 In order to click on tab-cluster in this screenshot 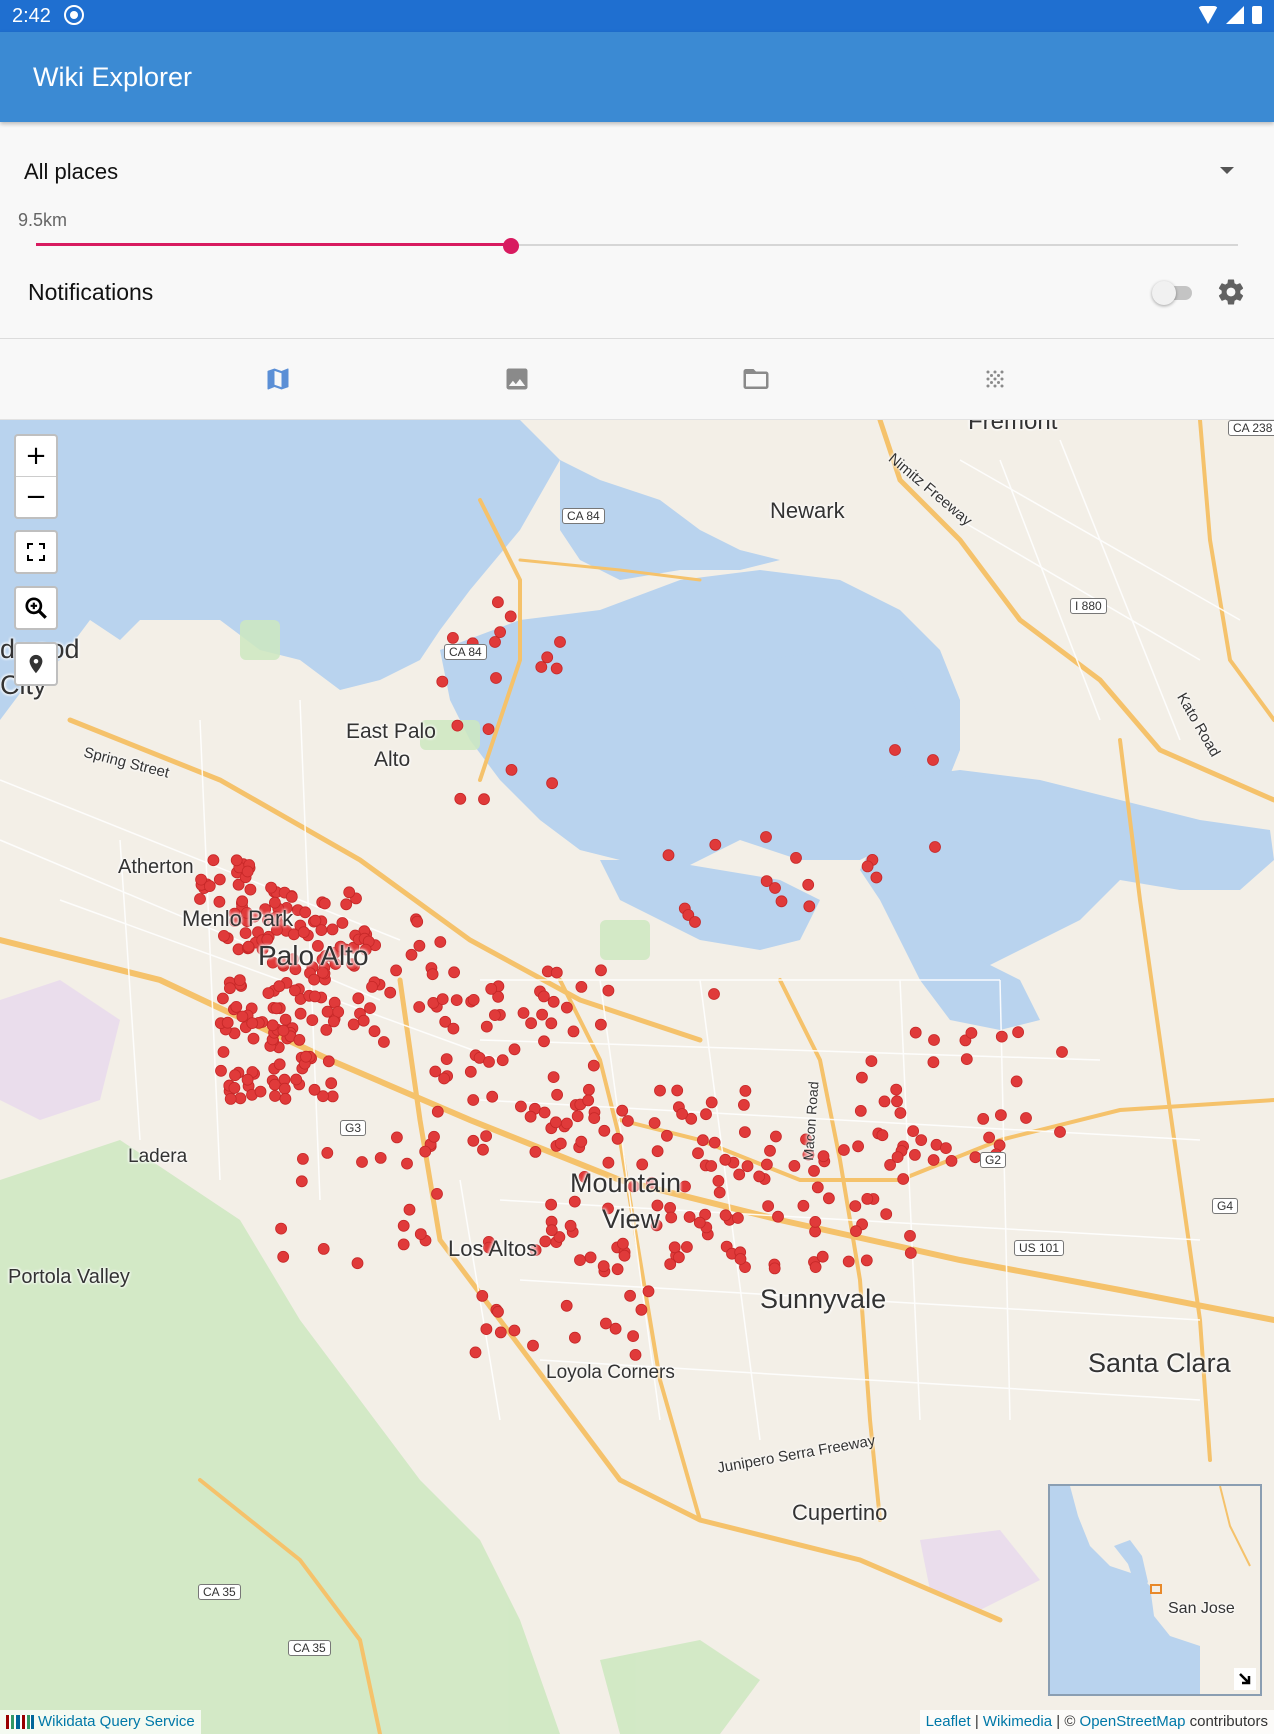, I will do `click(995, 379)`.